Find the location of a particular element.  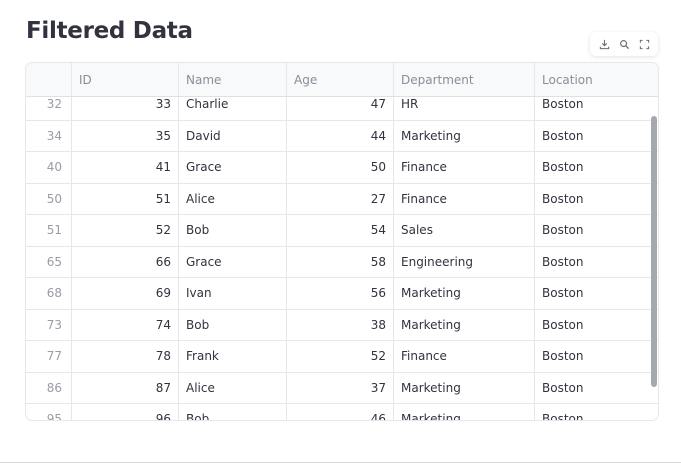

table-row: 77 78 Frank 52 Finance Boston is located at coordinates (342, 357).